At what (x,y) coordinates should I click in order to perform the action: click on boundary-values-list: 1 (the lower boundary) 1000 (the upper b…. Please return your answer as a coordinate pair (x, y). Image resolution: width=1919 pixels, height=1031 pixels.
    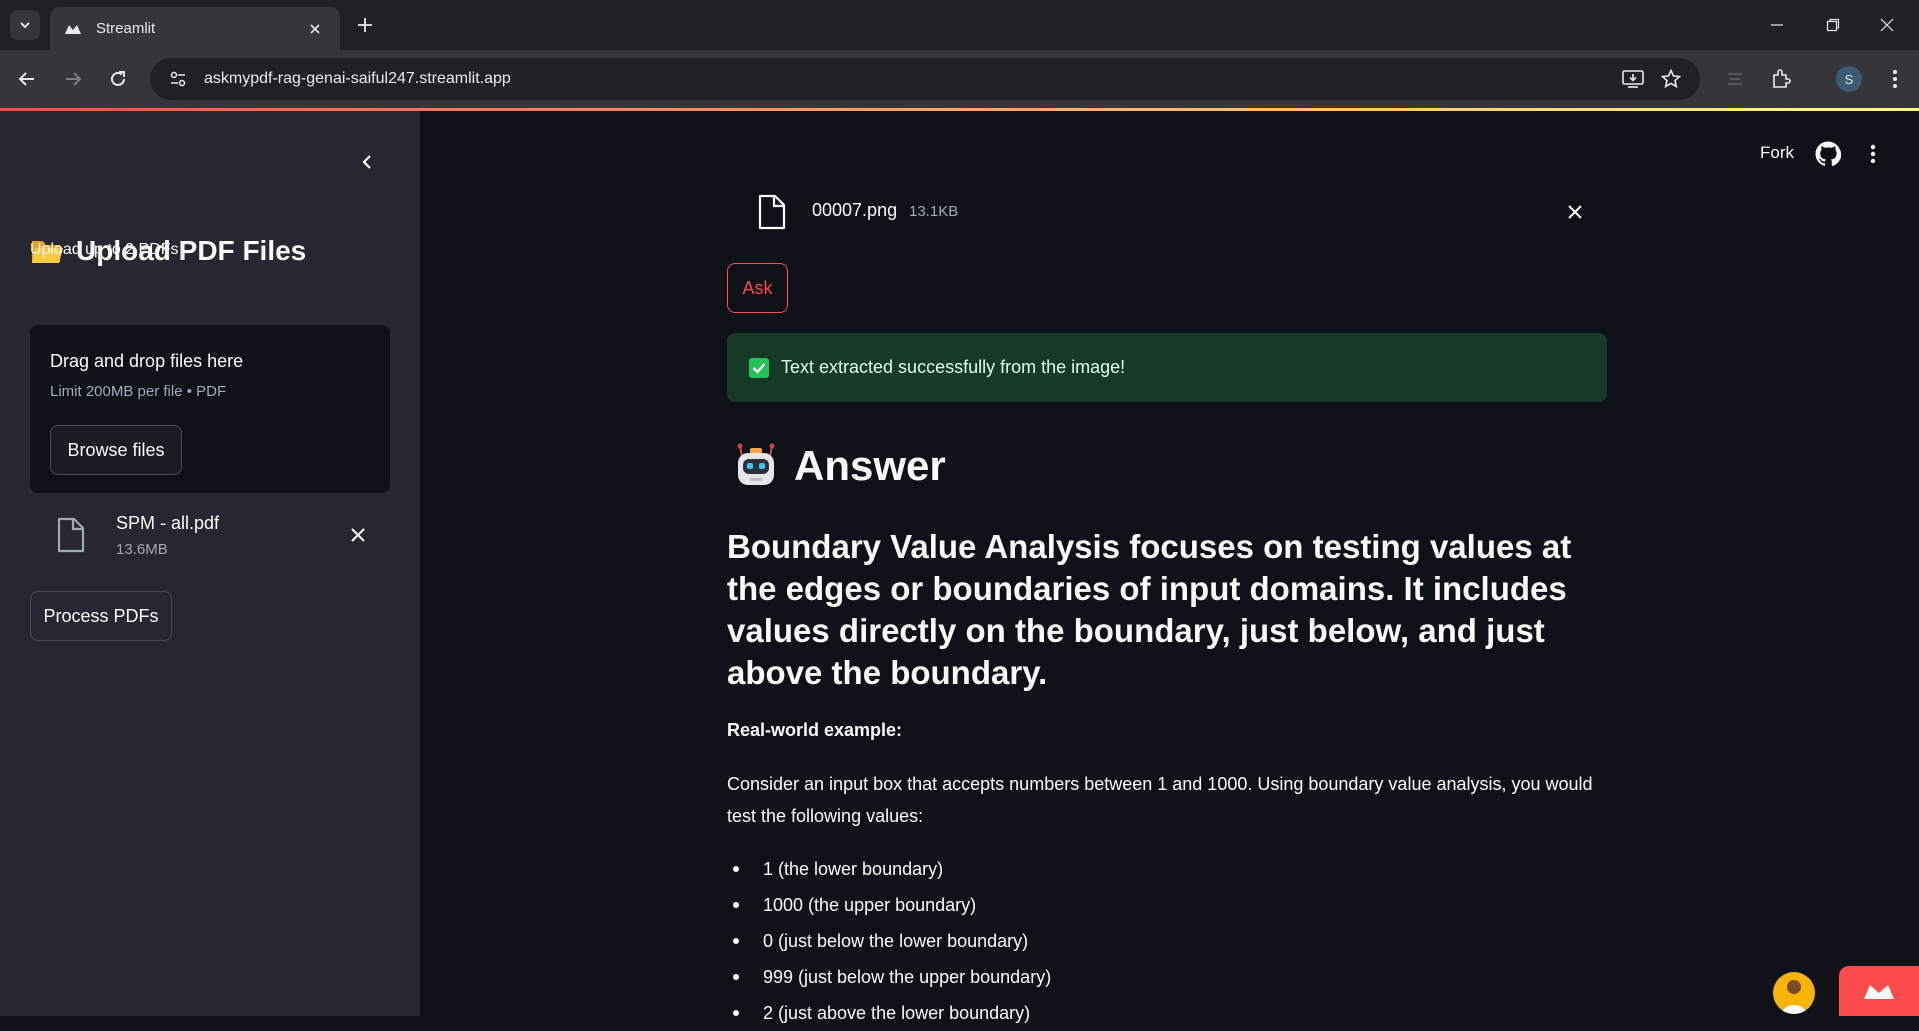
    Looking at the image, I should click on (1167, 941).